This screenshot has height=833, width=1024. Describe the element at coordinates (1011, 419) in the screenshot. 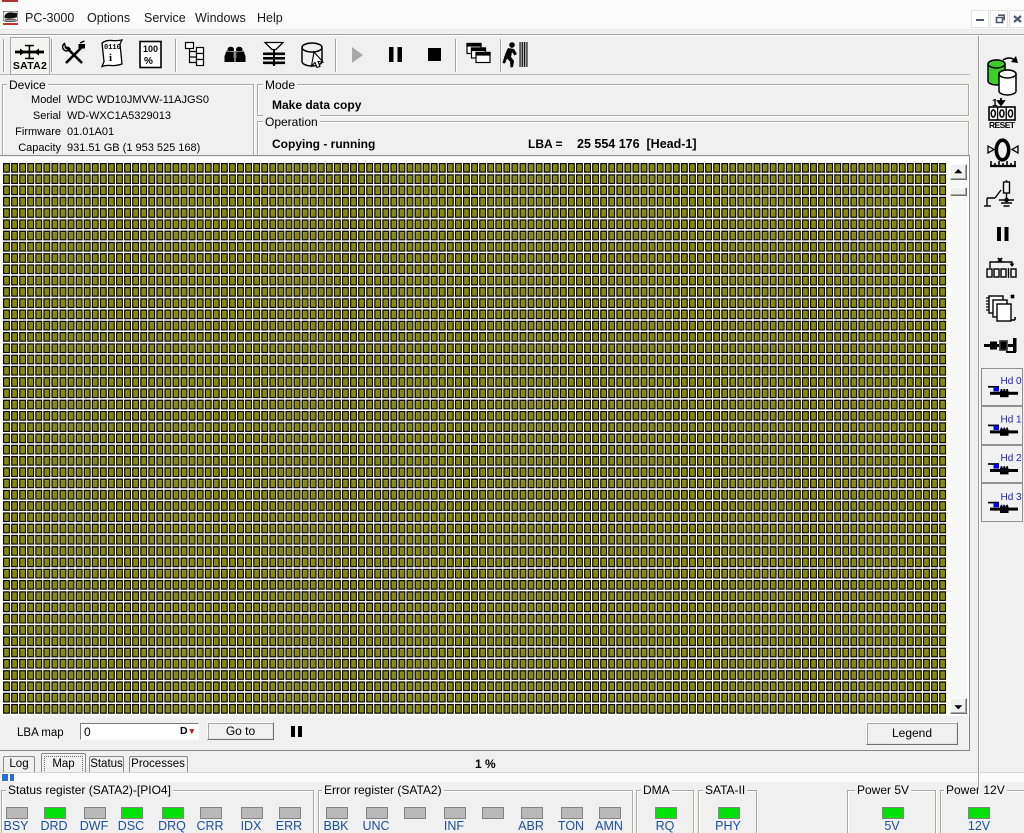

I see `svg-text: Hd 1` at that location.